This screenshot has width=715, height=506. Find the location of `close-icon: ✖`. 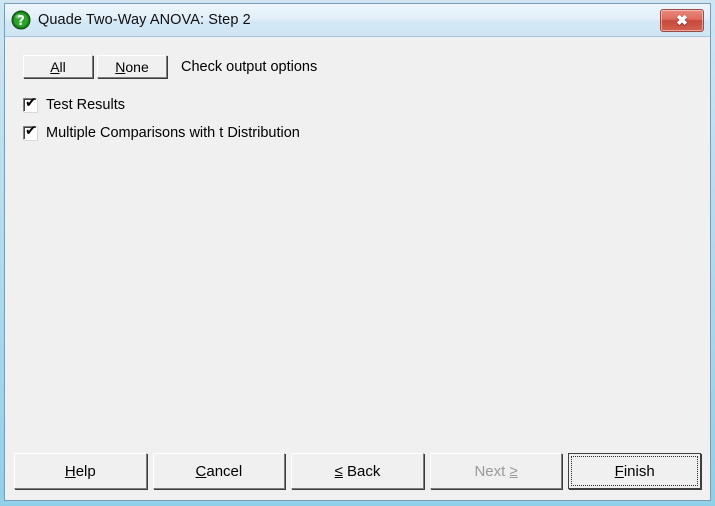

close-icon: ✖ is located at coordinates (682, 20).